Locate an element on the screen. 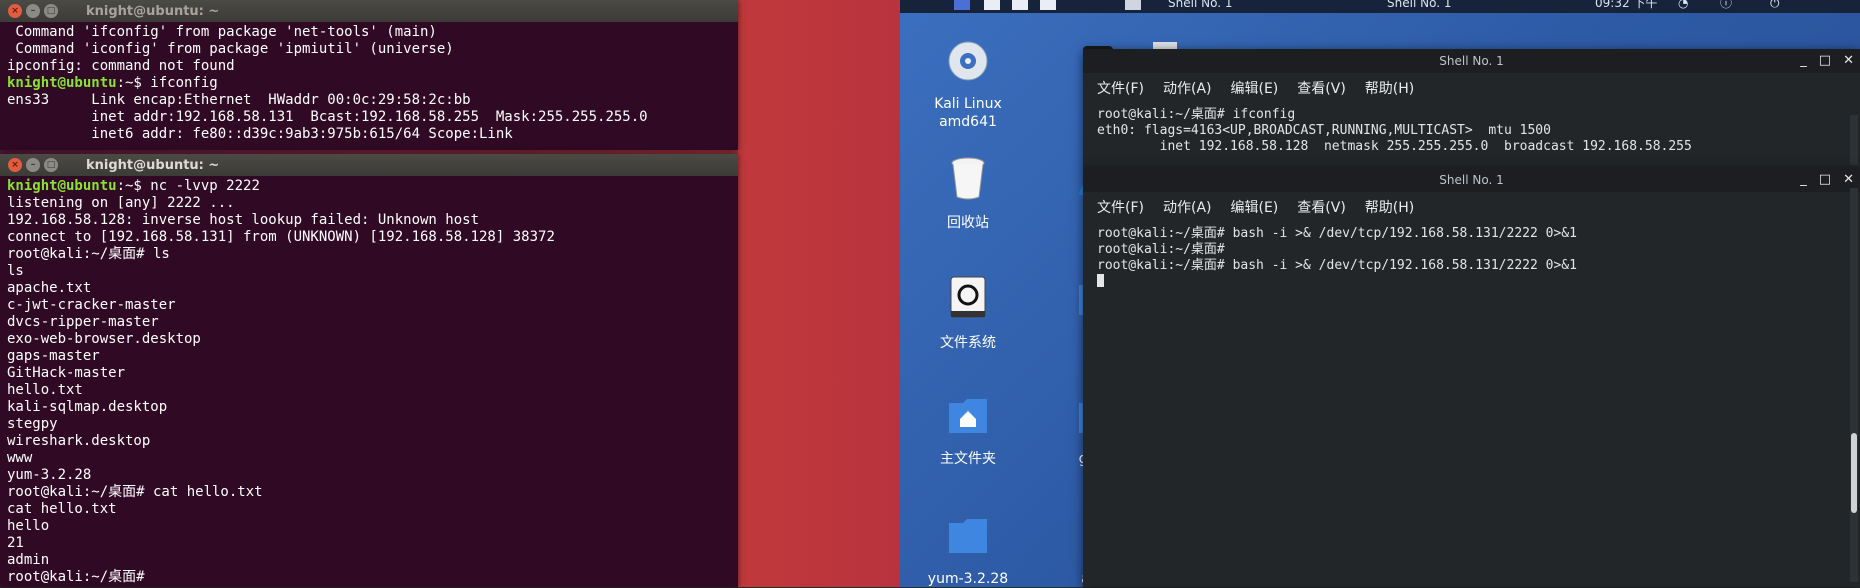 The width and height of the screenshot is (1860, 588). app-menu-icon is located at coordinates (962, 5).